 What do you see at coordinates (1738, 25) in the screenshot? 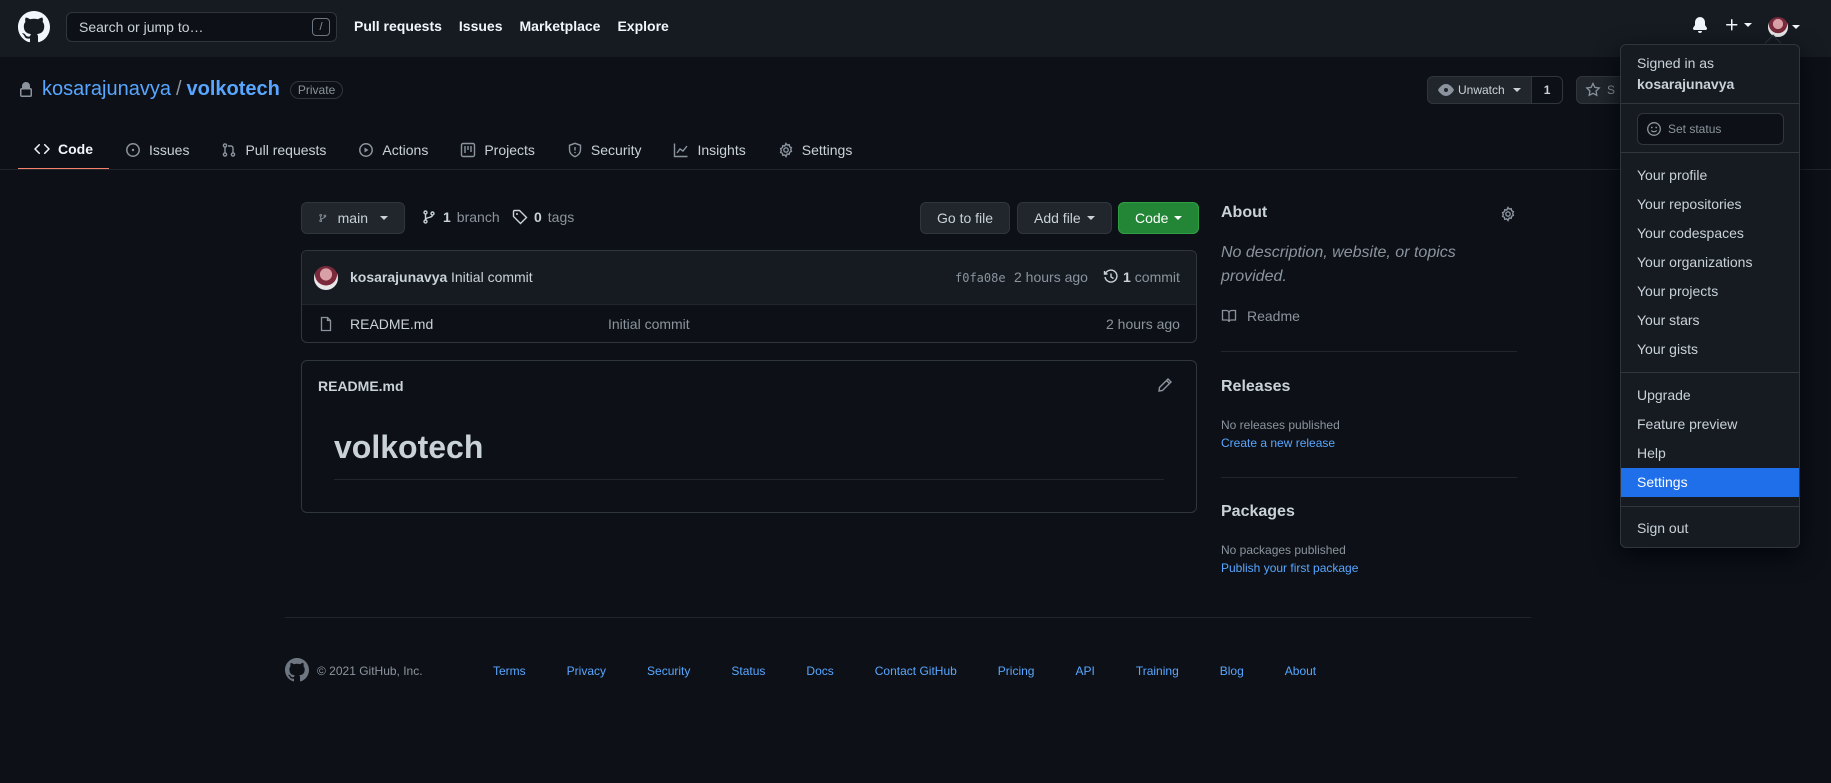
I see `create-new-plus-icon` at bounding box center [1738, 25].